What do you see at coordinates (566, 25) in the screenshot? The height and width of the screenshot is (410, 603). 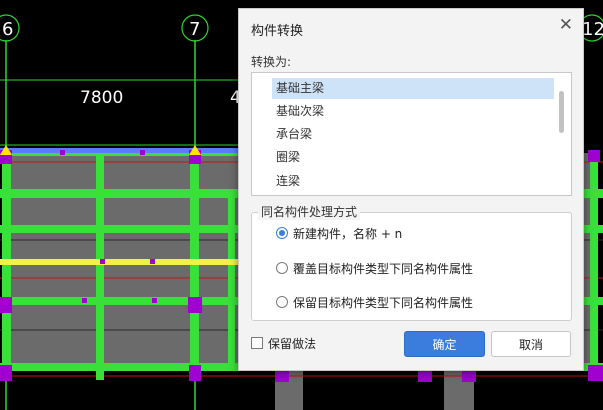 I see `close-icon: ✕` at bounding box center [566, 25].